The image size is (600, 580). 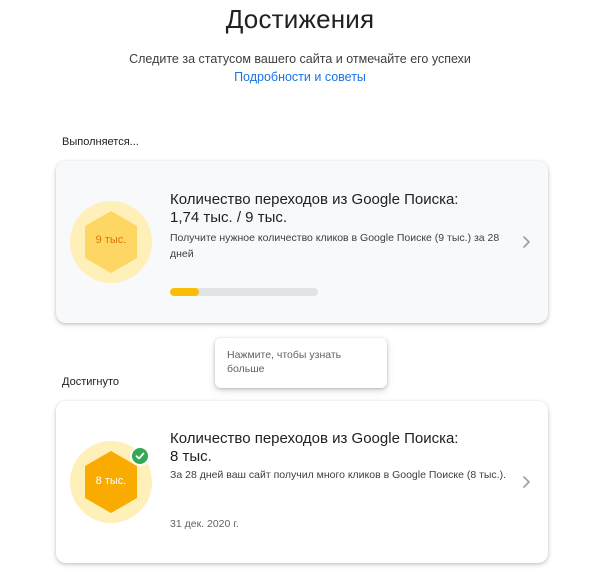 I want to click on achievement-progress-bar, so click(x=244, y=292).